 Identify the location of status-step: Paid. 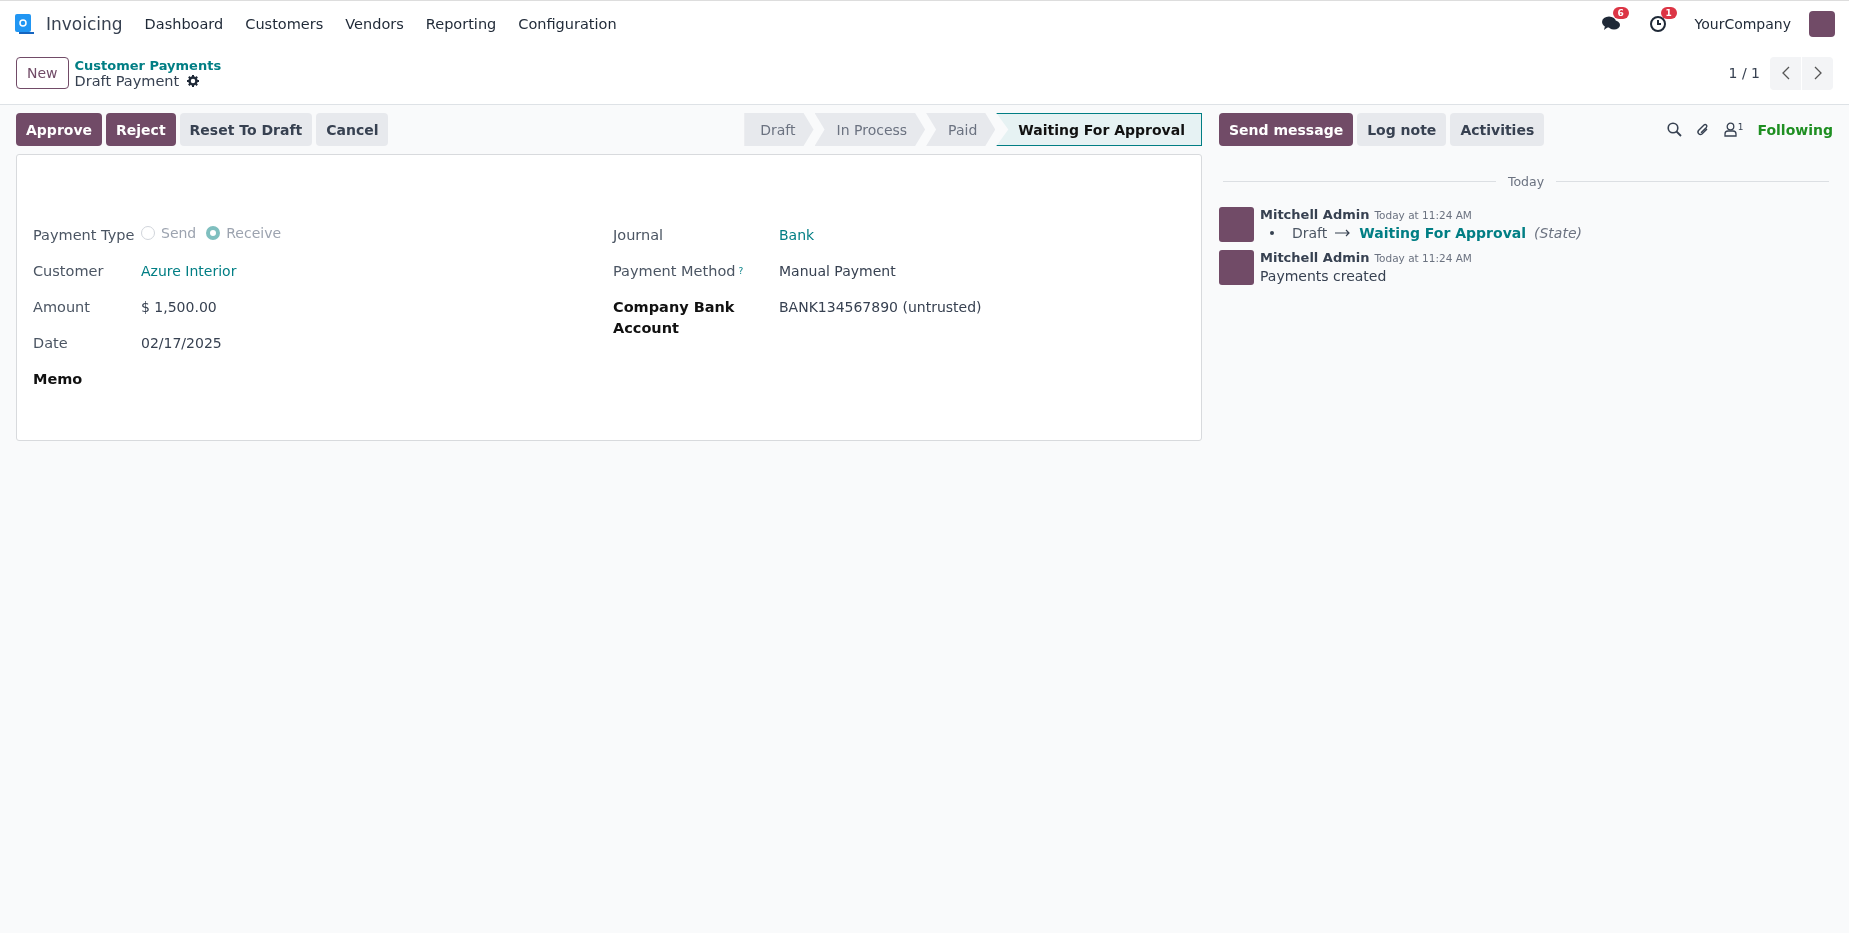
(961, 129).